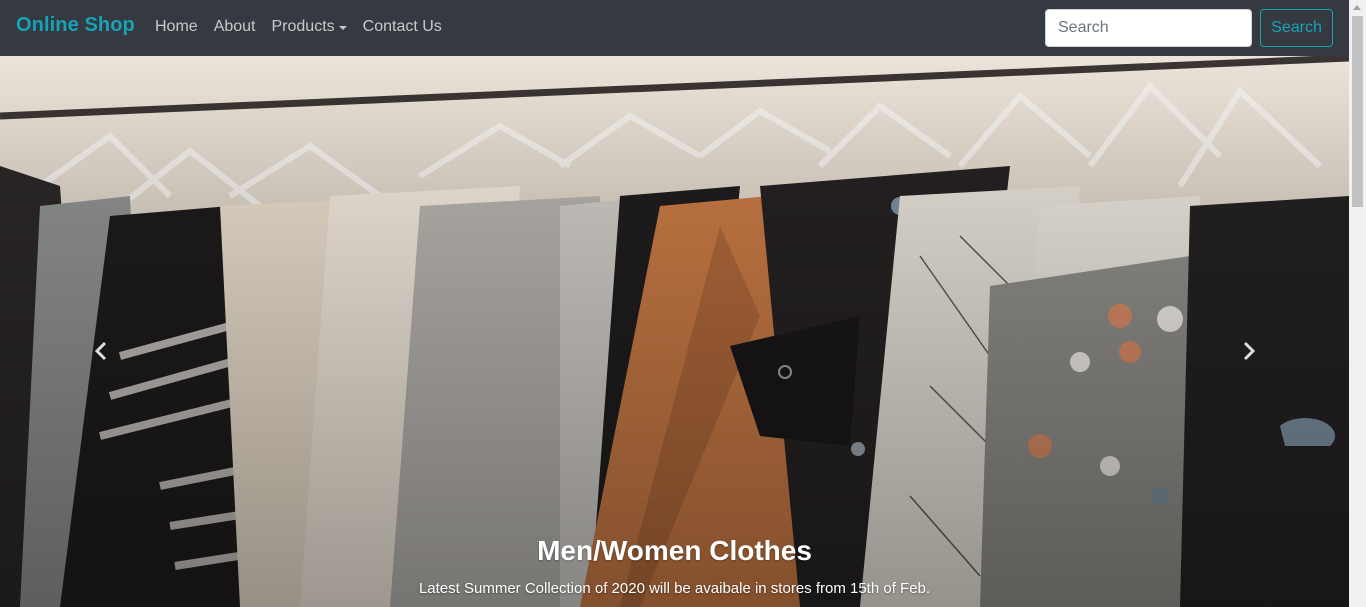 Image resolution: width=1366 pixels, height=607 pixels. I want to click on carousel-caption-title: Men/Women Clothes, so click(674, 550).